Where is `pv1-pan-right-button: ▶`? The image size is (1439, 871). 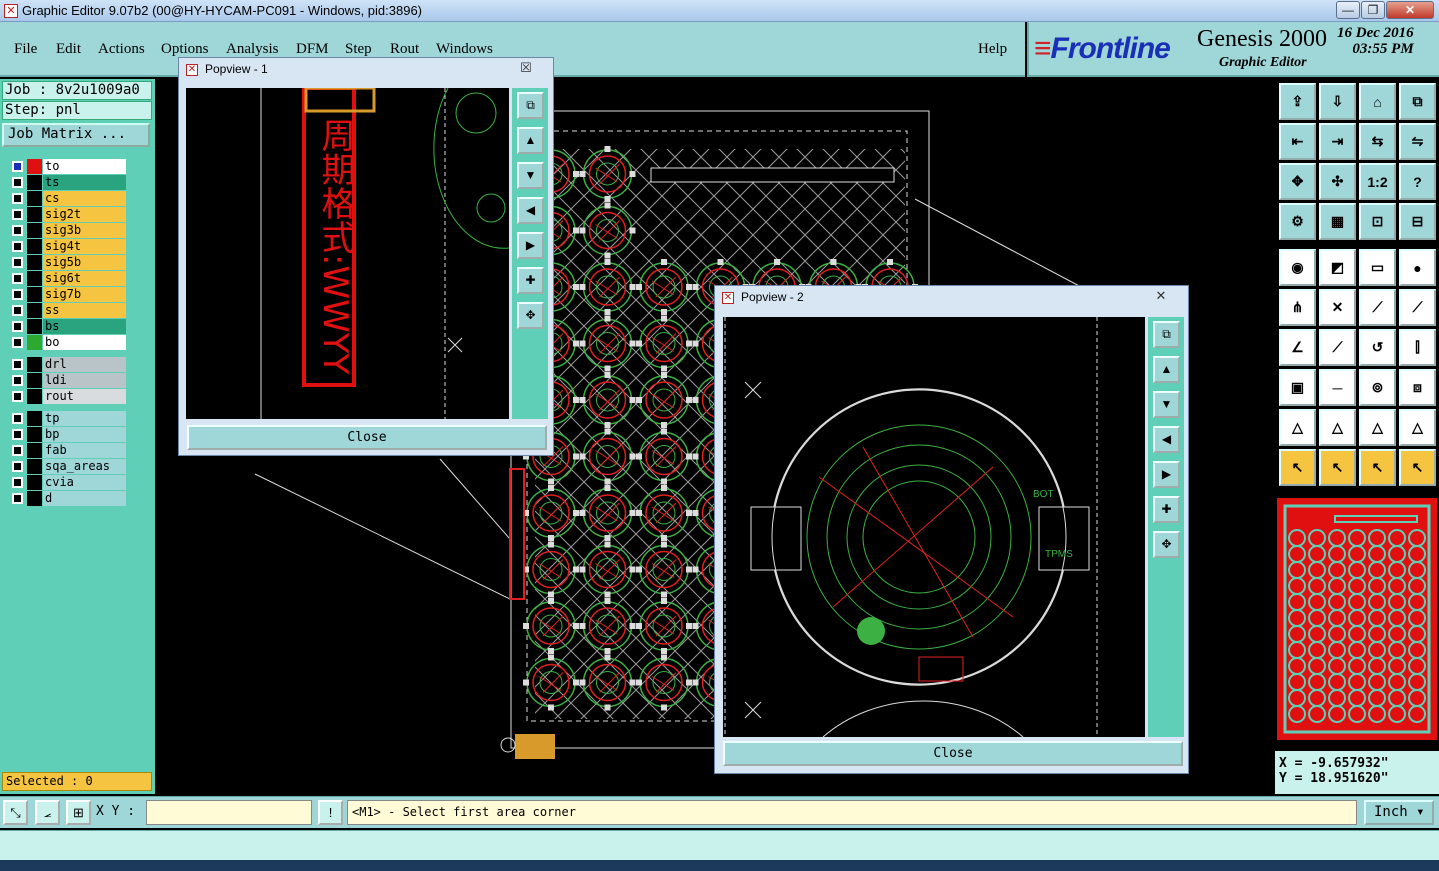 pv1-pan-right-button: ▶ is located at coordinates (530, 245).